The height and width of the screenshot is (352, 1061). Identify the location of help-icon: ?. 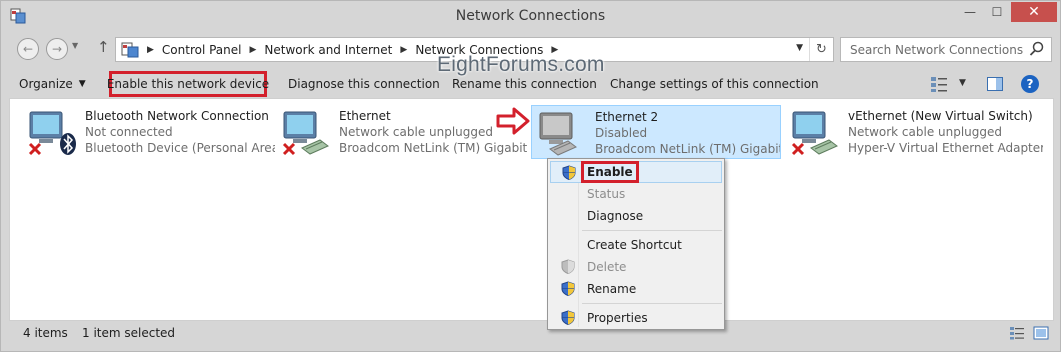
(1030, 84).